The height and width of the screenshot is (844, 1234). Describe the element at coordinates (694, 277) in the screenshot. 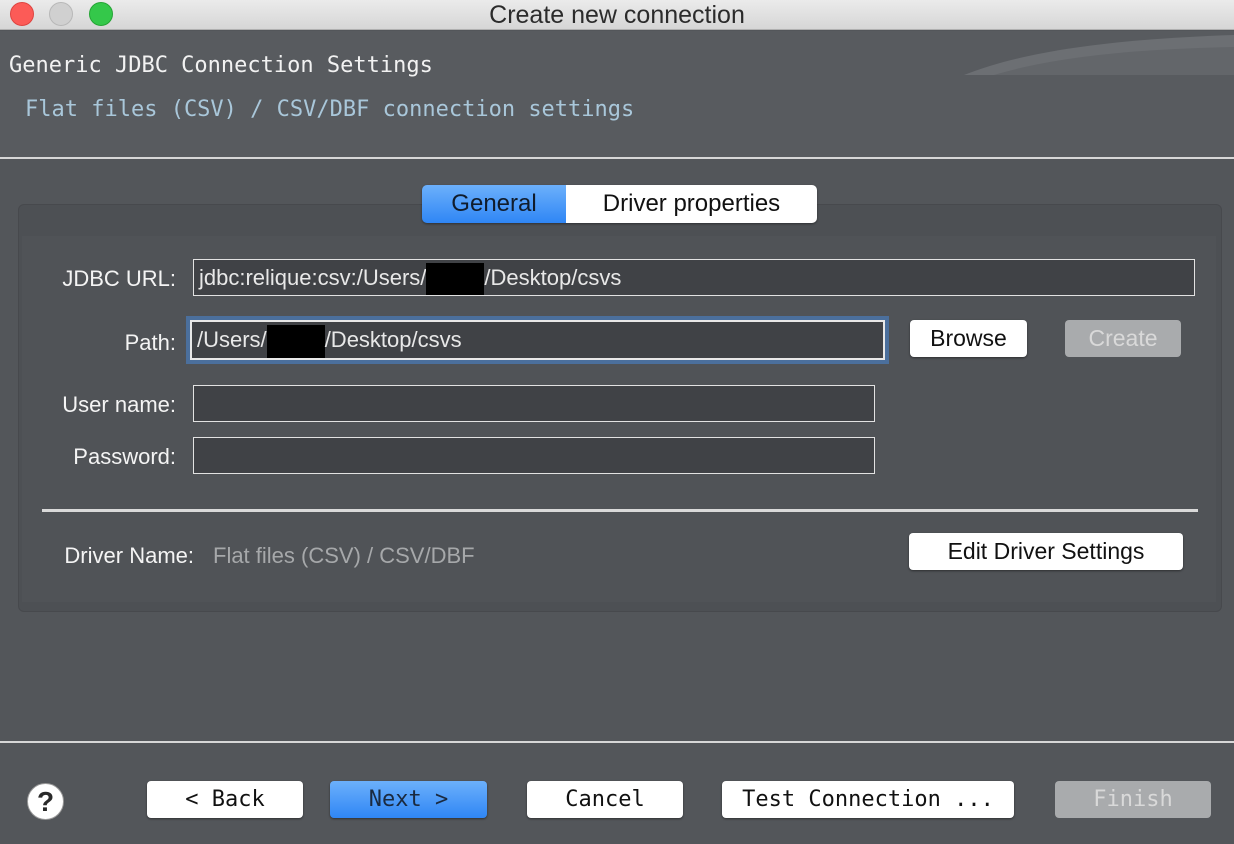

I see `jdbc-url-field: jdbc:relique:csv:/Users/ /Desktop/csvs` at that location.